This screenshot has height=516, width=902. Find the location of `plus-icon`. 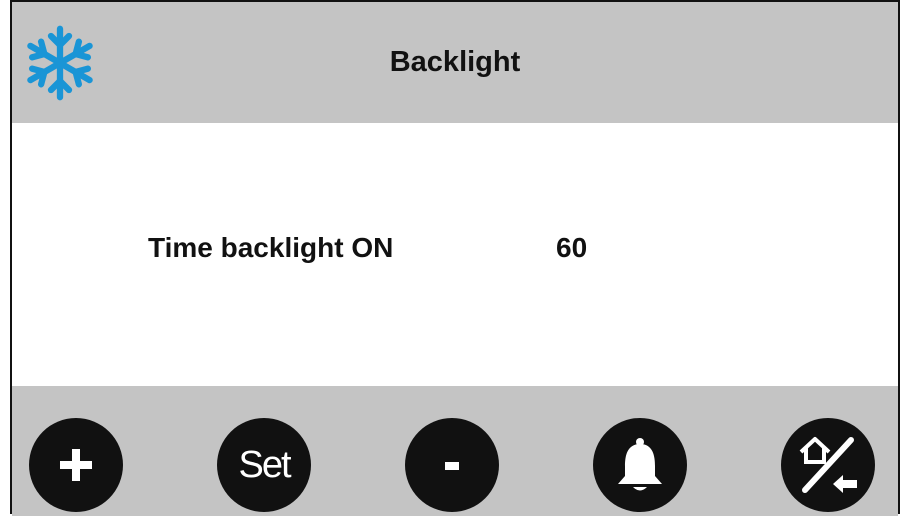

plus-icon is located at coordinates (76, 465).